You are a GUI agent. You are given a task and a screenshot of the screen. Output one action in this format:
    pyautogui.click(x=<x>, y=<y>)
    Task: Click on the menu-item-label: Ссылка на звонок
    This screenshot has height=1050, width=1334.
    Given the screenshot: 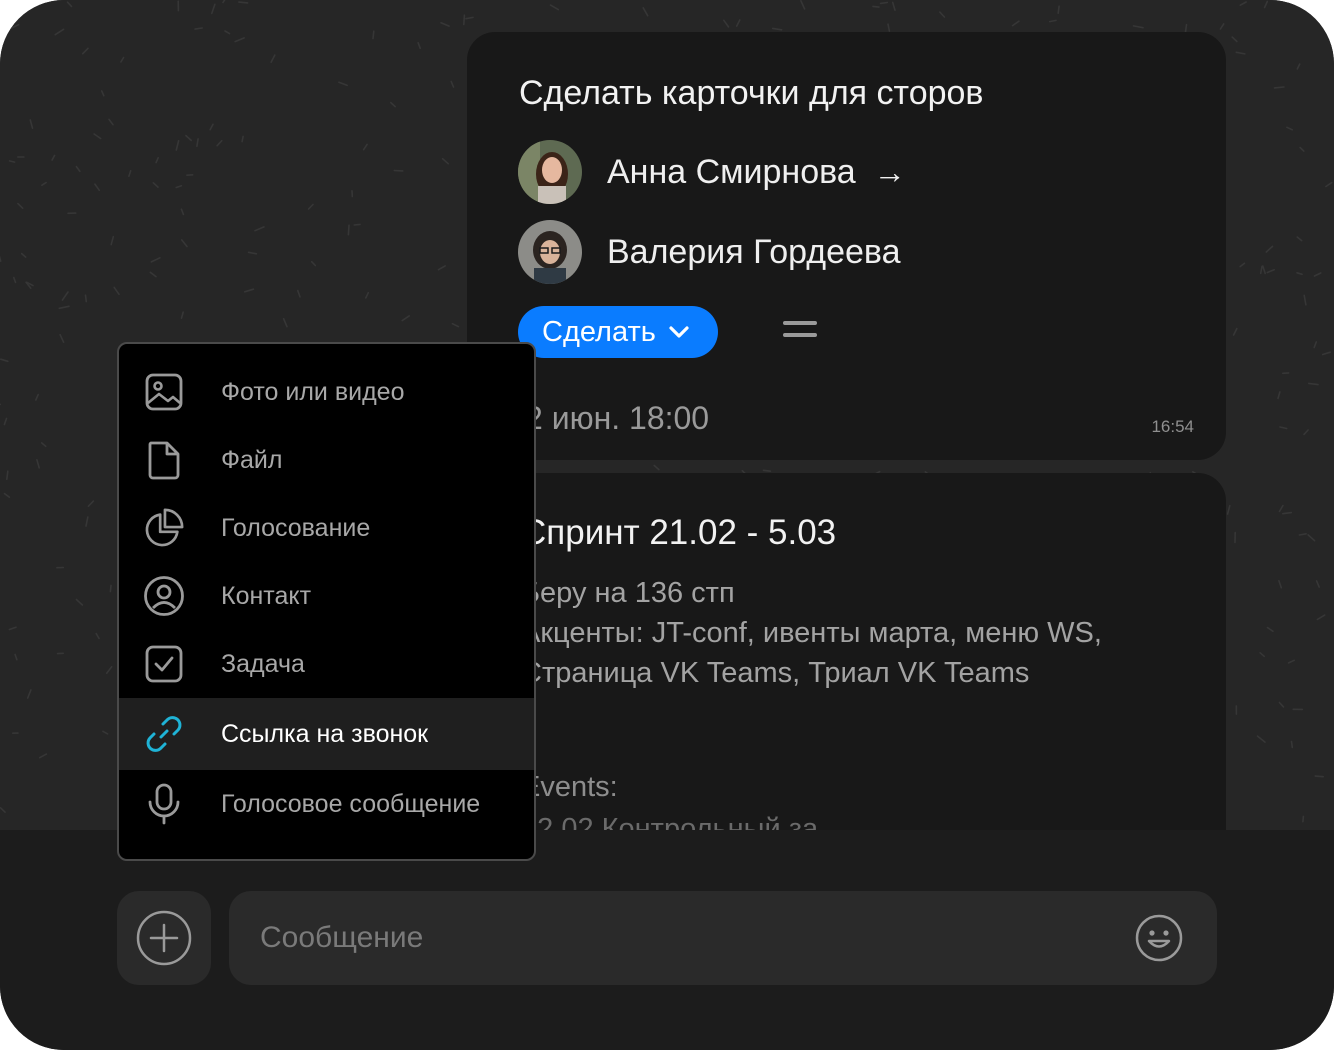 What is the action you would take?
    pyautogui.click(x=325, y=733)
    